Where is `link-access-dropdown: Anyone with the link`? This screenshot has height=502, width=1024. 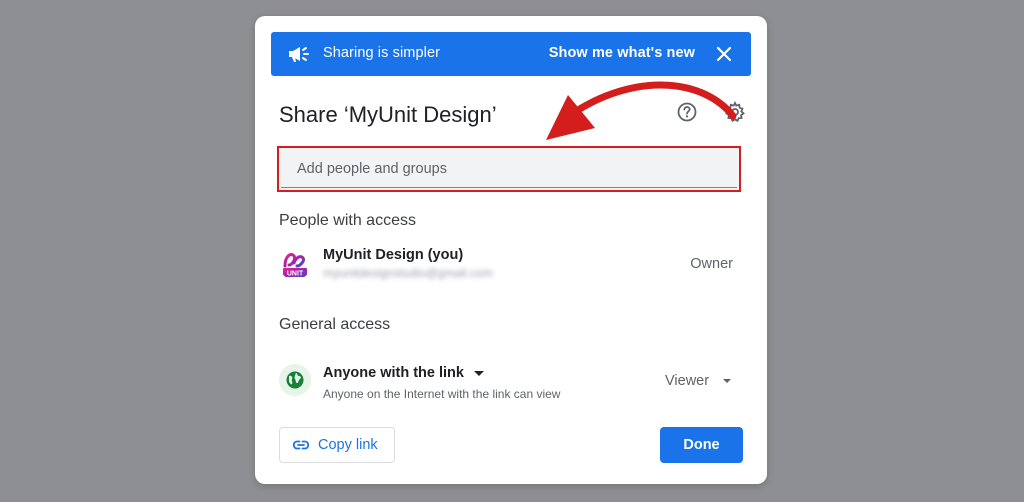
link-access-dropdown: Anyone with the link is located at coordinates (403, 373).